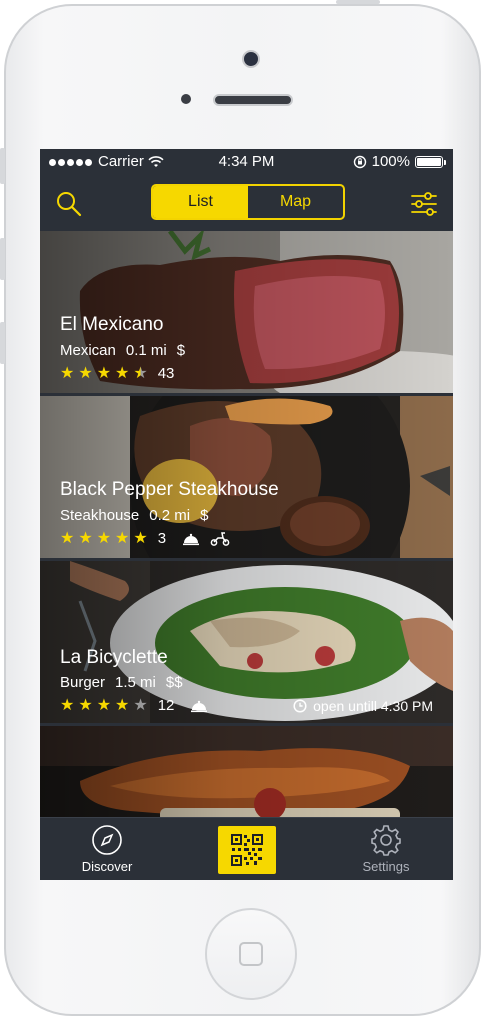 This screenshot has width=487, height=1022. I want to click on distance-label: 0.2 mi, so click(170, 515).